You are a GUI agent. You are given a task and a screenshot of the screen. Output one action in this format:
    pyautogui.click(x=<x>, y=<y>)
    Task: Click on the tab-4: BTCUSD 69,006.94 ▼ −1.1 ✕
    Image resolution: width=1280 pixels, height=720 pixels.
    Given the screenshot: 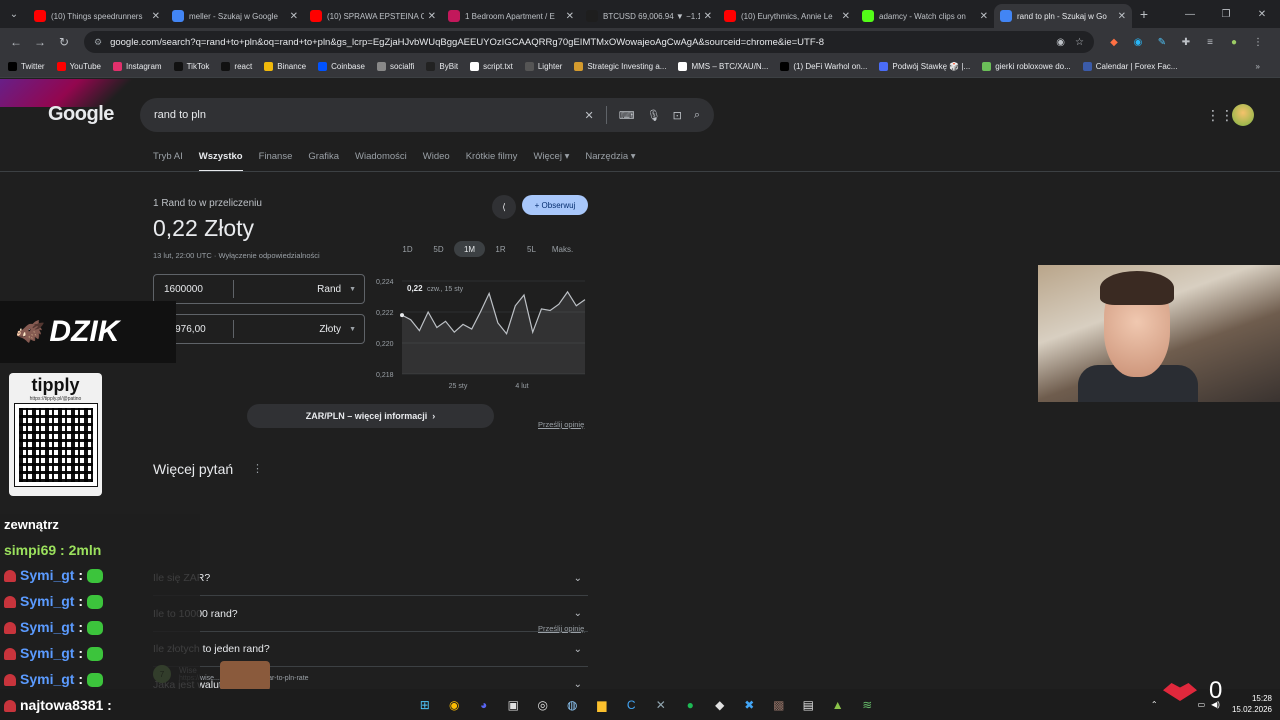 What is the action you would take?
    pyautogui.click(x=649, y=16)
    